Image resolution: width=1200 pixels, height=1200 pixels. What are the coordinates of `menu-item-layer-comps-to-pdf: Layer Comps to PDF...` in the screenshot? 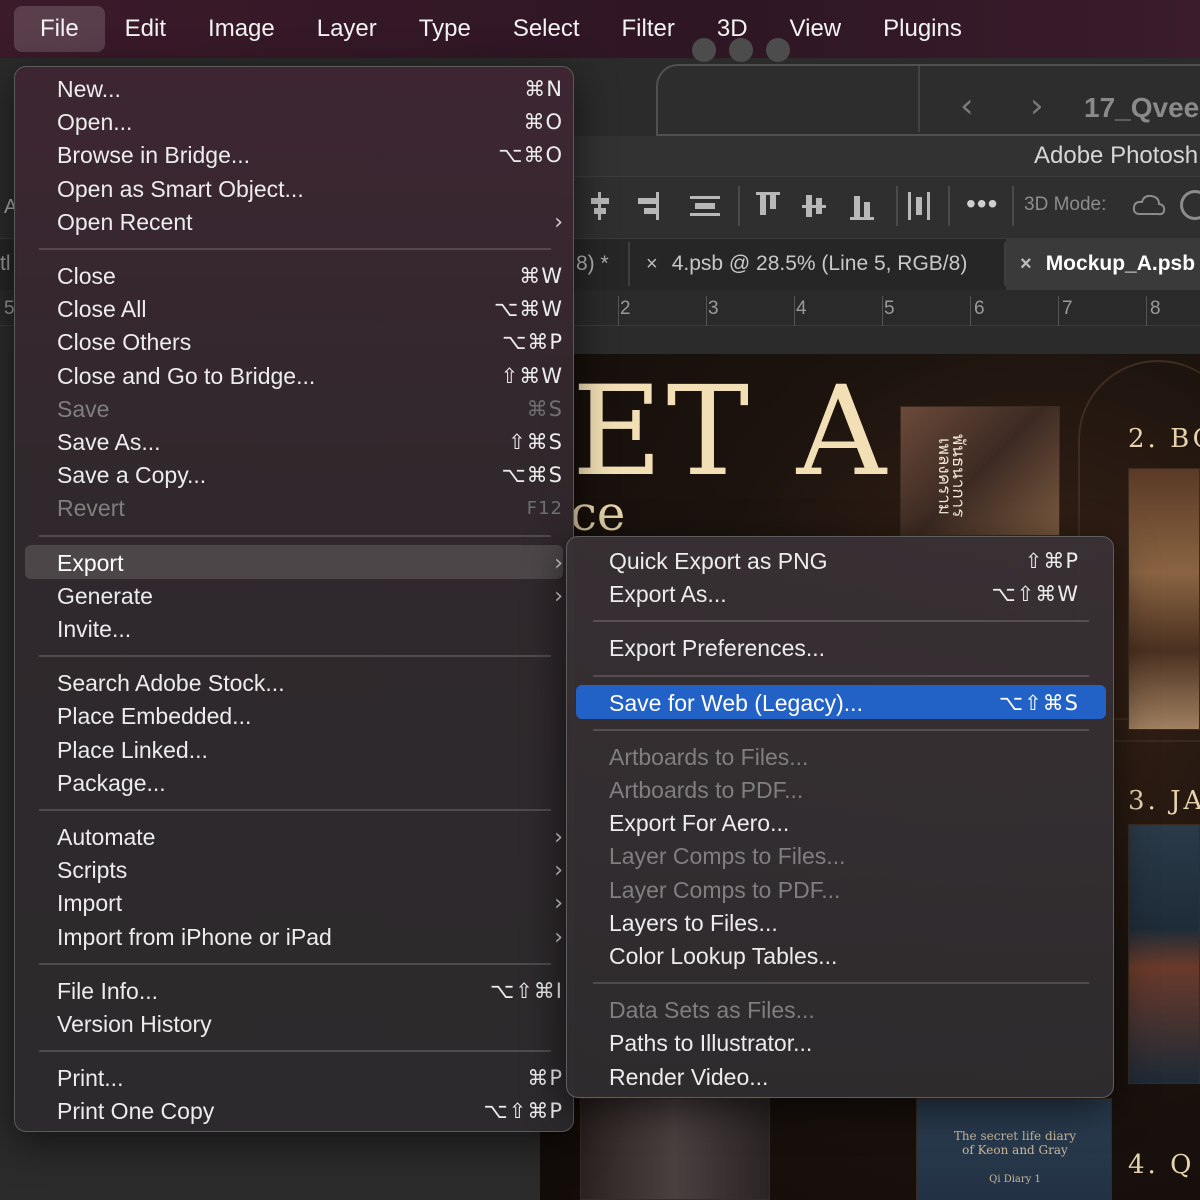 It's located at (844, 890).